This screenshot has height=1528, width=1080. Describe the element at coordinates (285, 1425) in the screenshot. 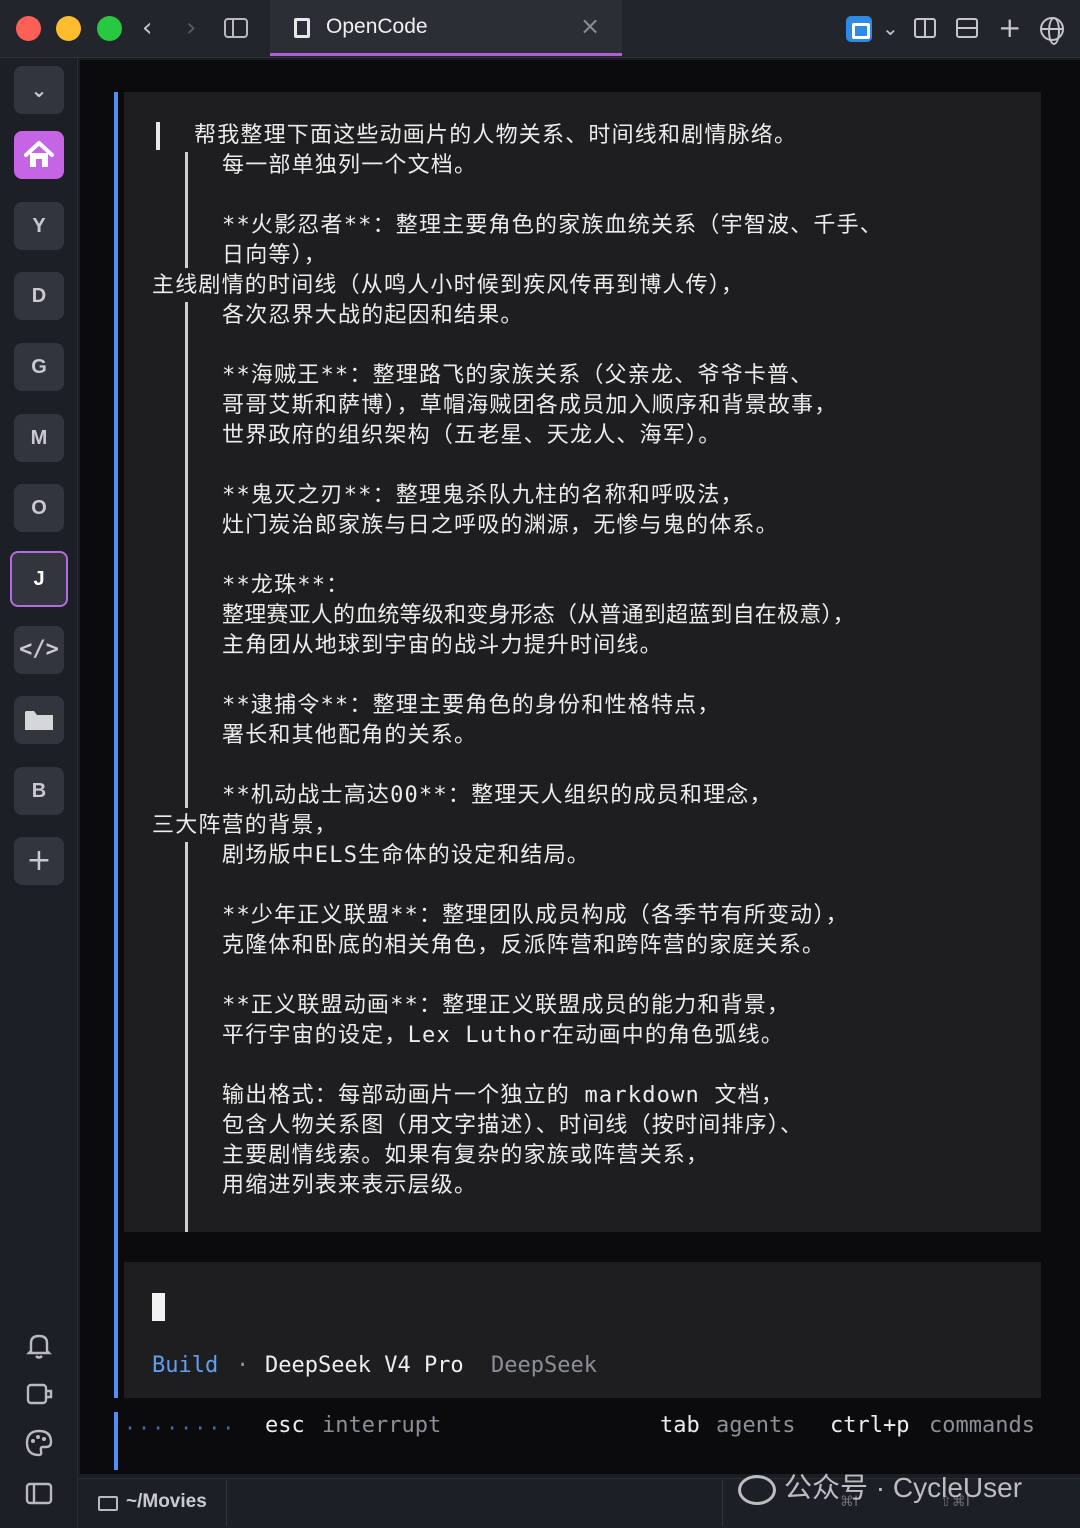

I see `esc-key: esc` at that location.